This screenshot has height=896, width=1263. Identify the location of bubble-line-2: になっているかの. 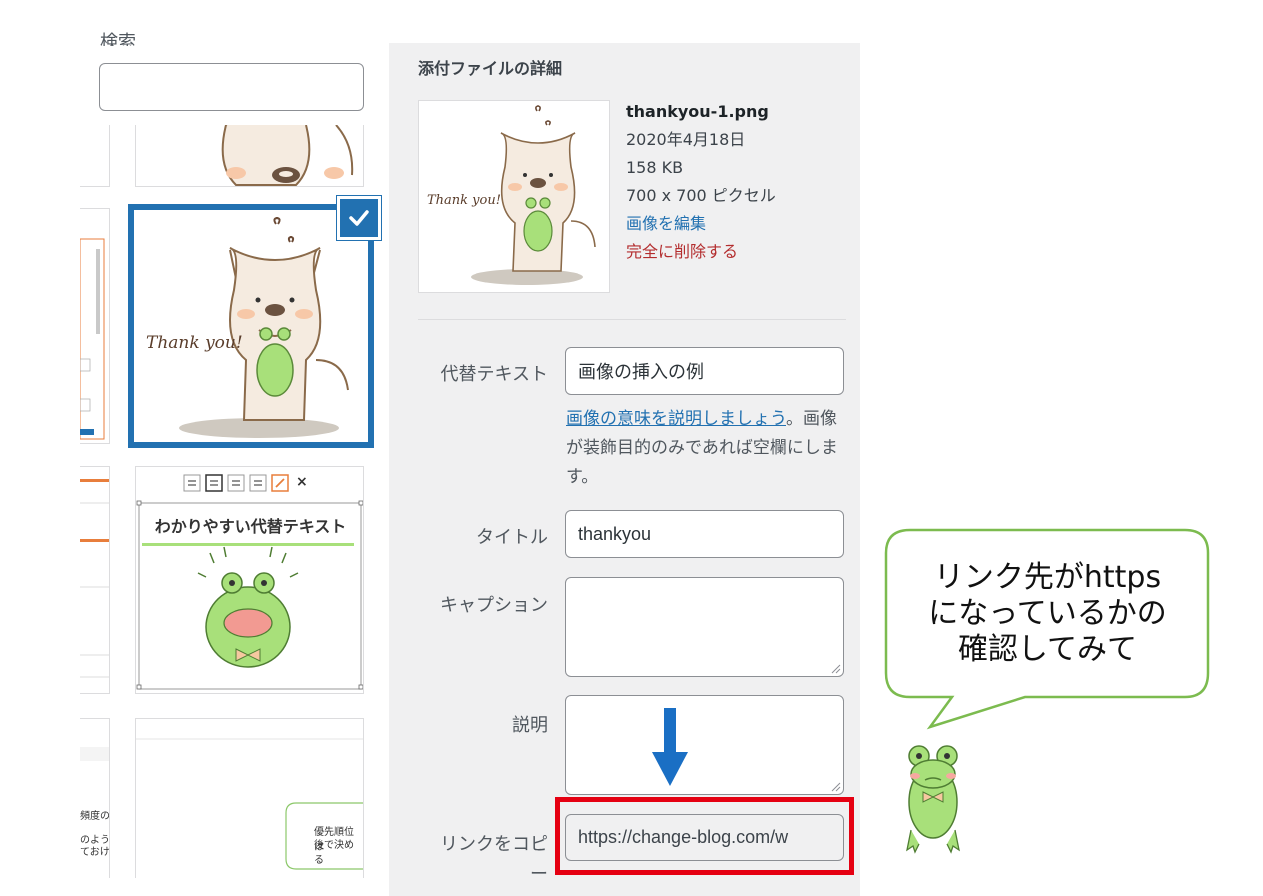
(1047, 613).